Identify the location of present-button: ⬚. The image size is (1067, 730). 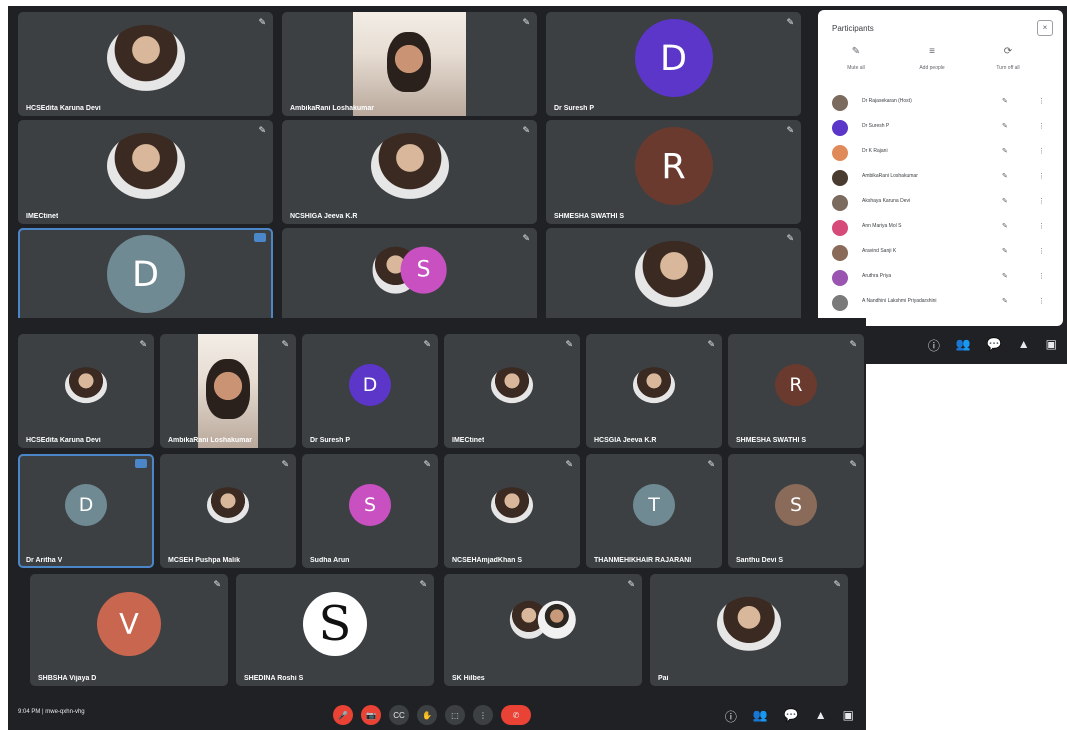
(455, 715).